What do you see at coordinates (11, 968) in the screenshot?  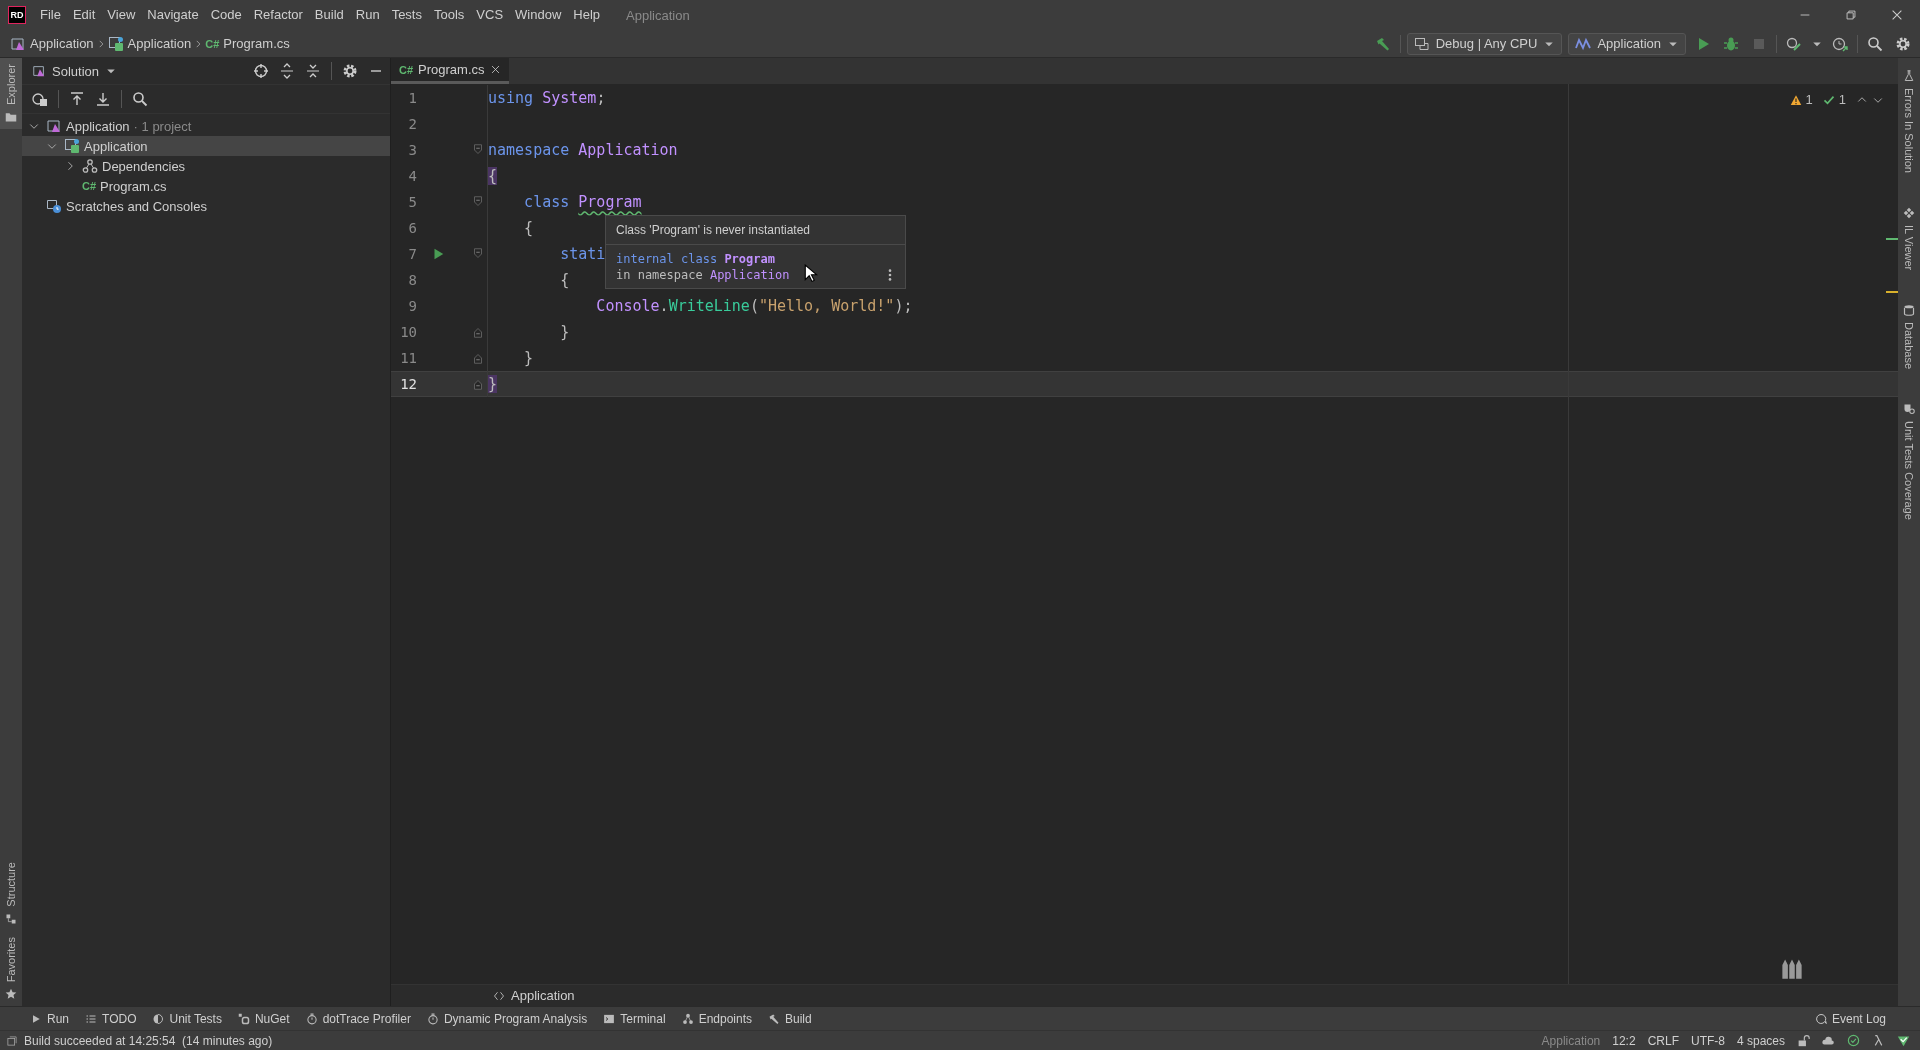 I see `tool-window-button: Favorites` at bounding box center [11, 968].